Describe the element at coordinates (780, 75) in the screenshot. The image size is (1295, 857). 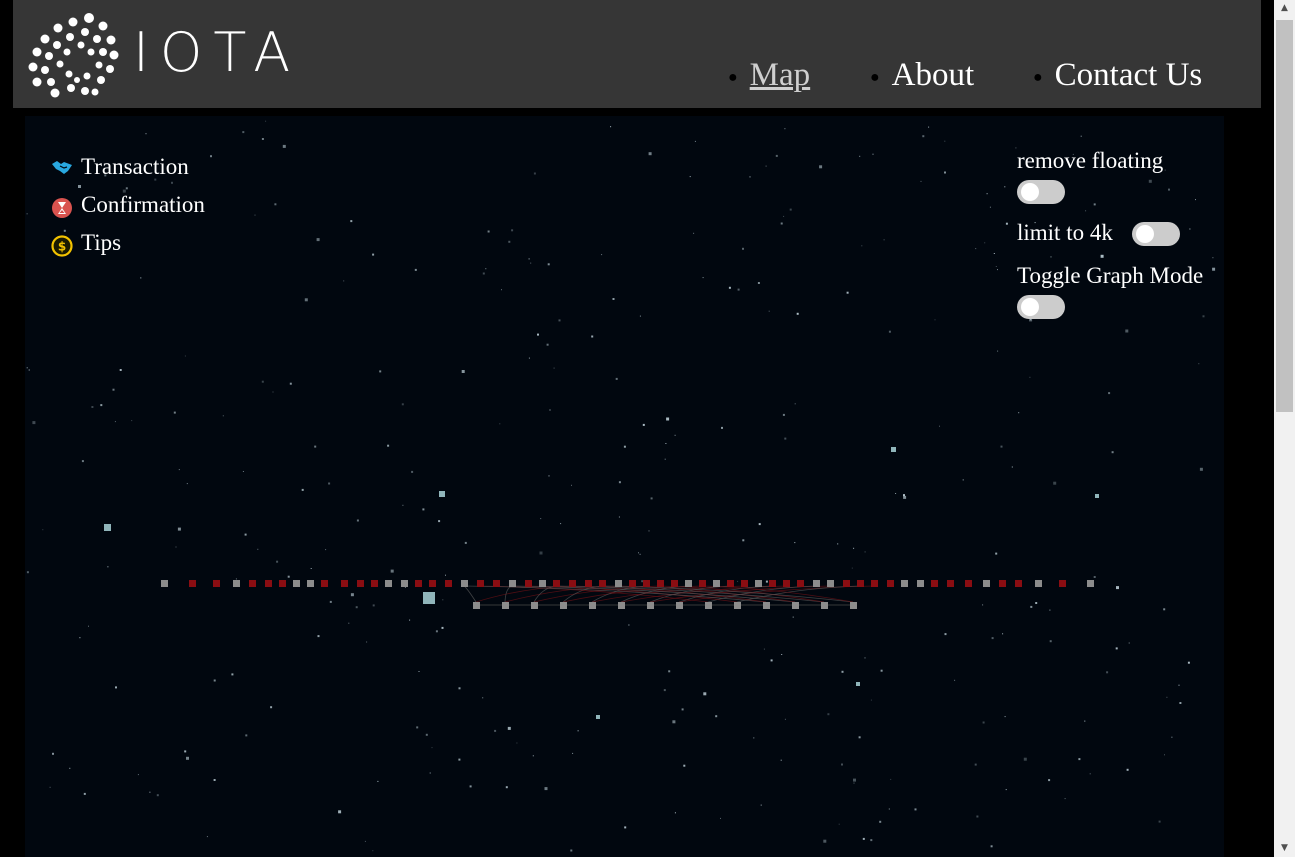
I see `nav-link-map: Map` at that location.